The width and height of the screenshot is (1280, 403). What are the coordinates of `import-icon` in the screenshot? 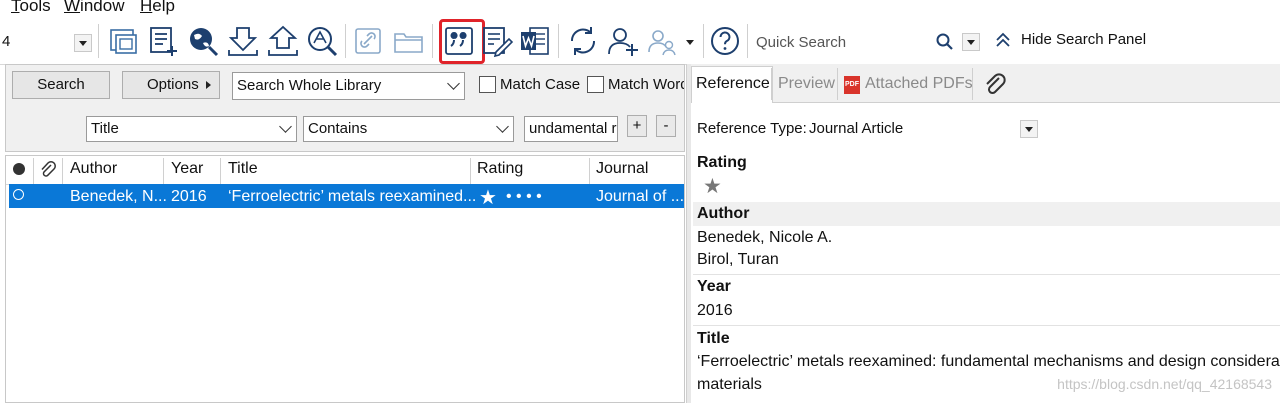 It's located at (243, 41).